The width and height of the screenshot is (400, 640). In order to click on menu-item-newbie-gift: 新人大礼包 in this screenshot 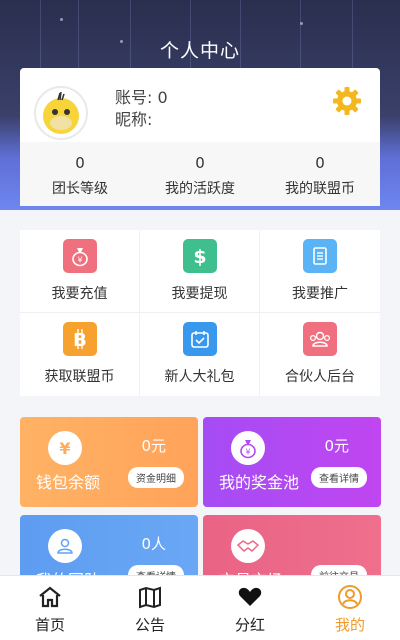, I will do `click(200, 354)`.